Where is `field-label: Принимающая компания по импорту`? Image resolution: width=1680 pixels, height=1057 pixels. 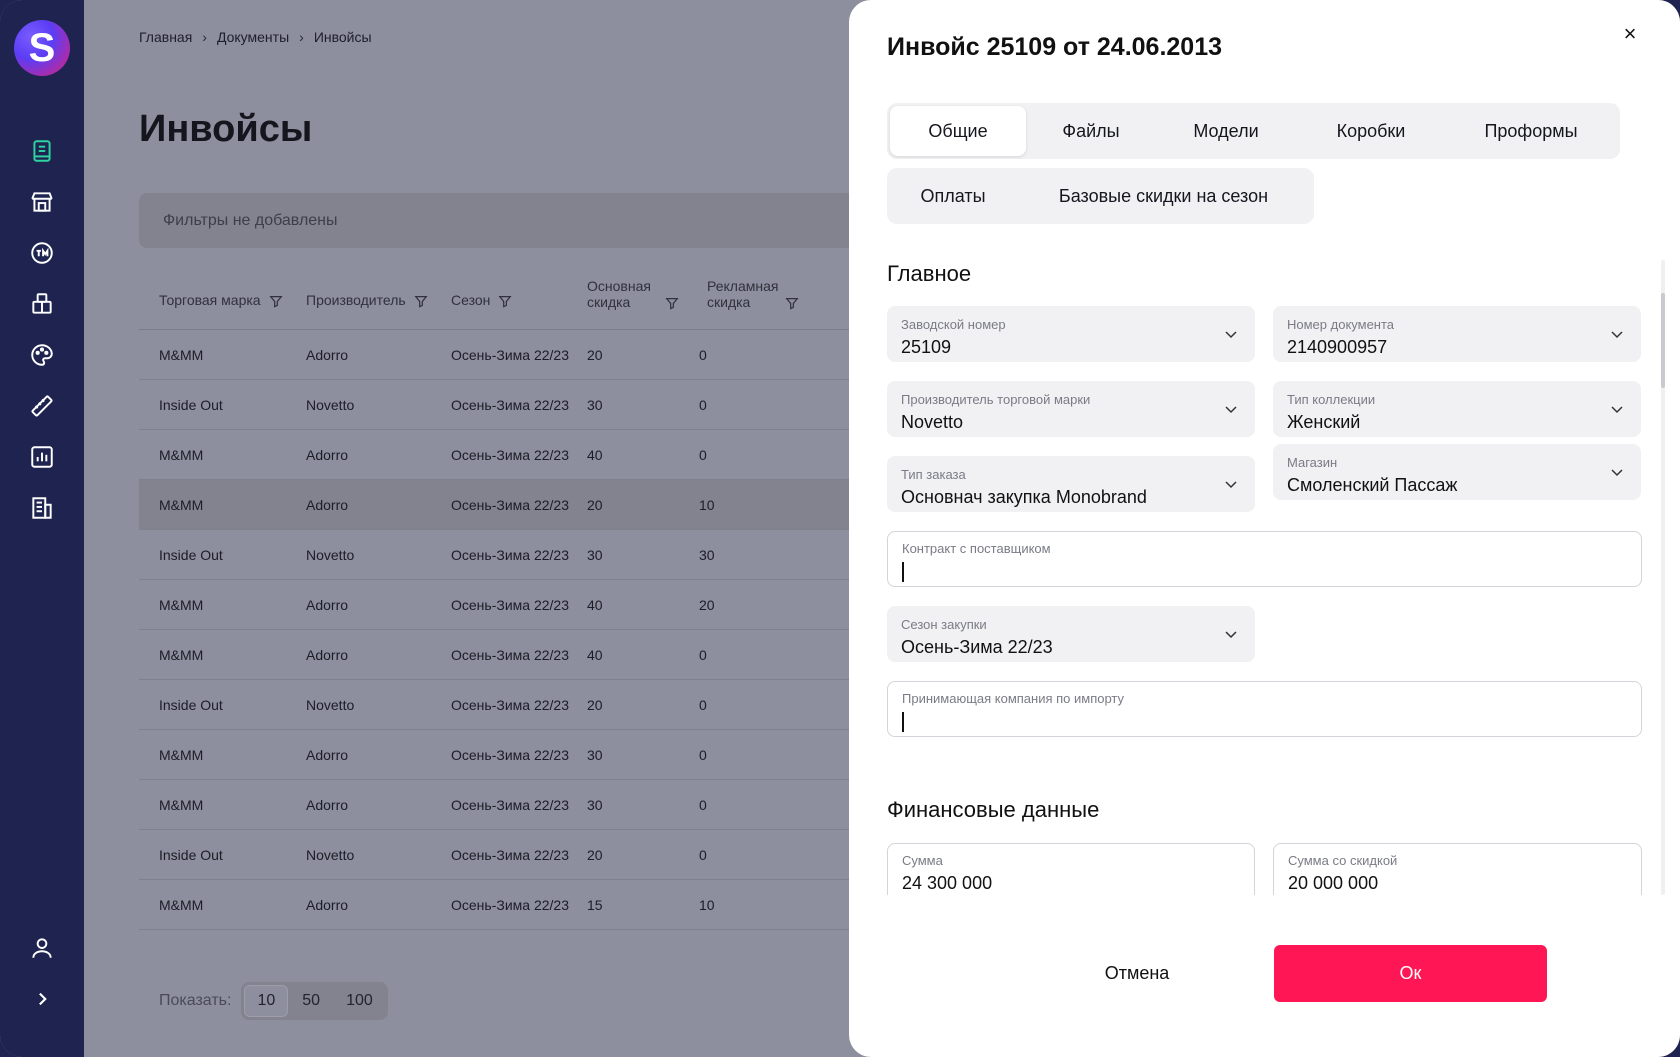 field-label: Принимающая компания по импорту is located at coordinates (1013, 698).